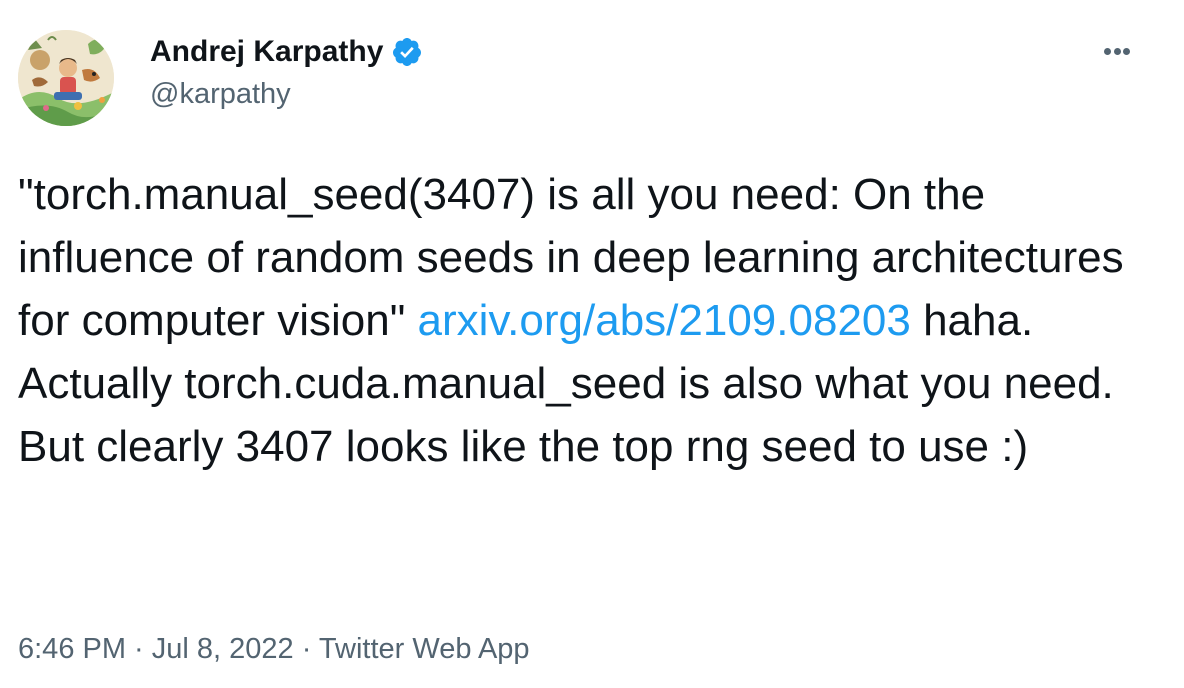 This screenshot has width=1184, height=688. Describe the element at coordinates (664, 320) in the screenshot. I see `arxiv-link: arxiv.org/abs/2109.08203` at that location.